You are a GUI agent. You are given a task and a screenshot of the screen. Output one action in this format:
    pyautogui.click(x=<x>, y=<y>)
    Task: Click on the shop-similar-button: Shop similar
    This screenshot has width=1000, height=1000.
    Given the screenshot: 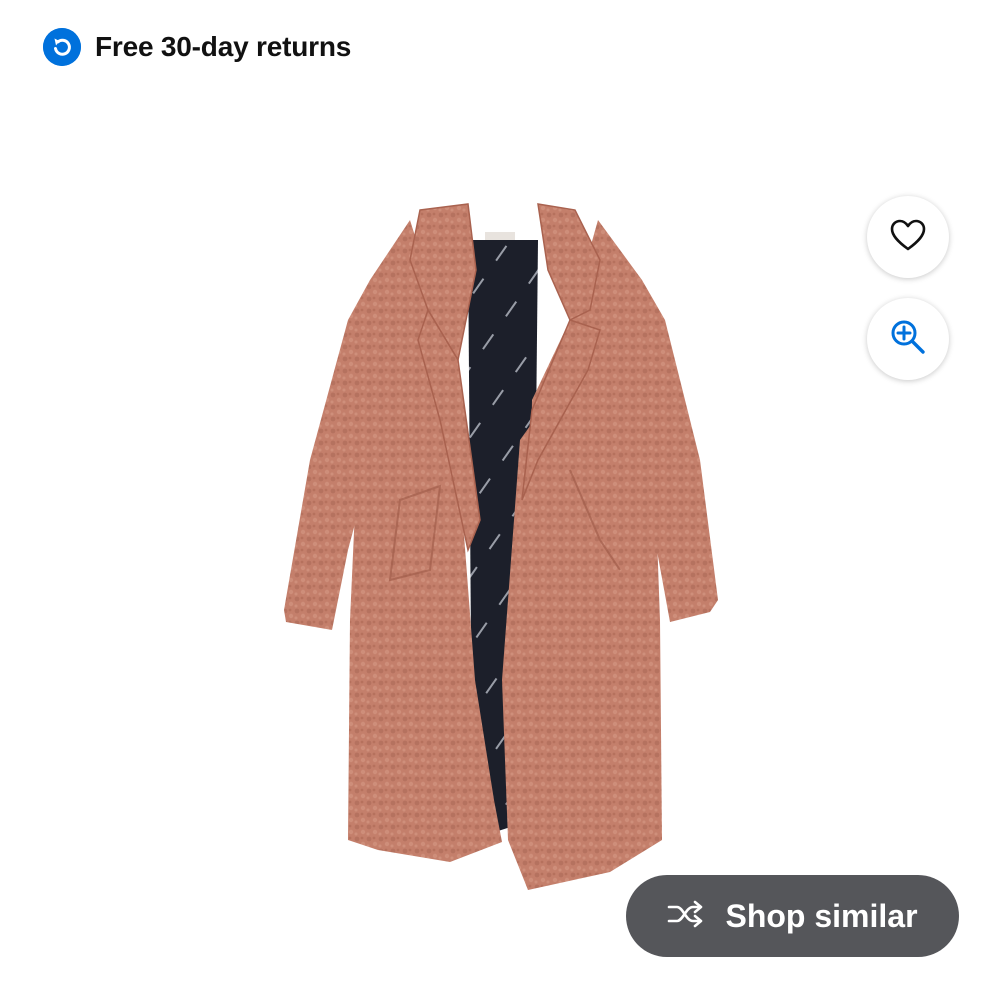 What is the action you would take?
    pyautogui.click(x=792, y=916)
    